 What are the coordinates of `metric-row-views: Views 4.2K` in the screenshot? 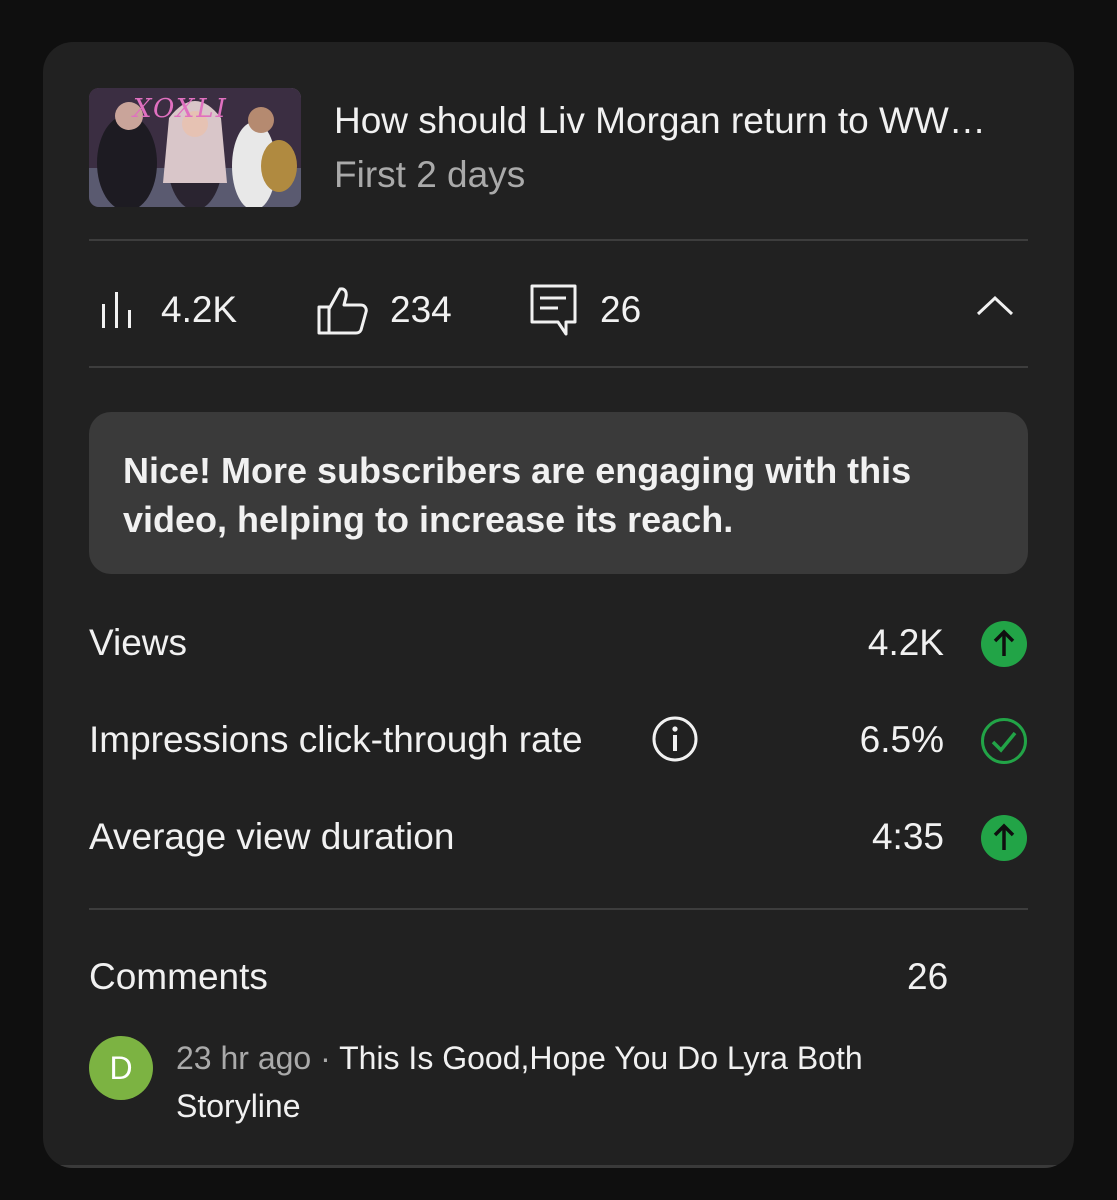 It's located at (558, 646).